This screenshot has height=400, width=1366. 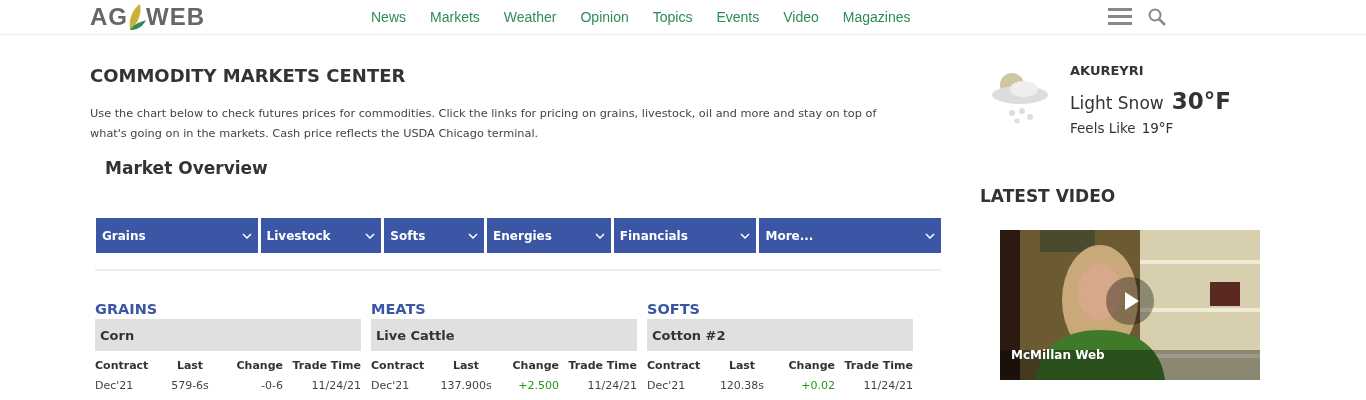 What do you see at coordinates (504, 335) in the screenshot?
I see `commodity-bar: Live Cattle` at bounding box center [504, 335].